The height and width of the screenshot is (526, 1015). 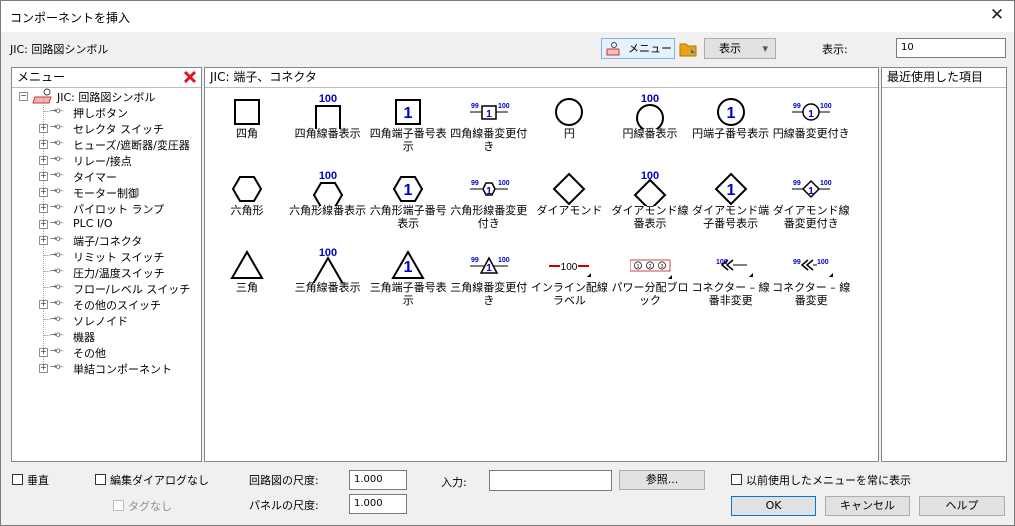 I want to click on panel-scale-input: 1.000, so click(x=378, y=504).